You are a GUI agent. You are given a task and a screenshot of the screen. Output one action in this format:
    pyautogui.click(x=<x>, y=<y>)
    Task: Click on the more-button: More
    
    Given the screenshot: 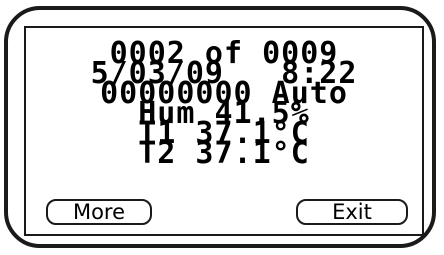 What is the action you would take?
    pyautogui.click(x=99, y=212)
    